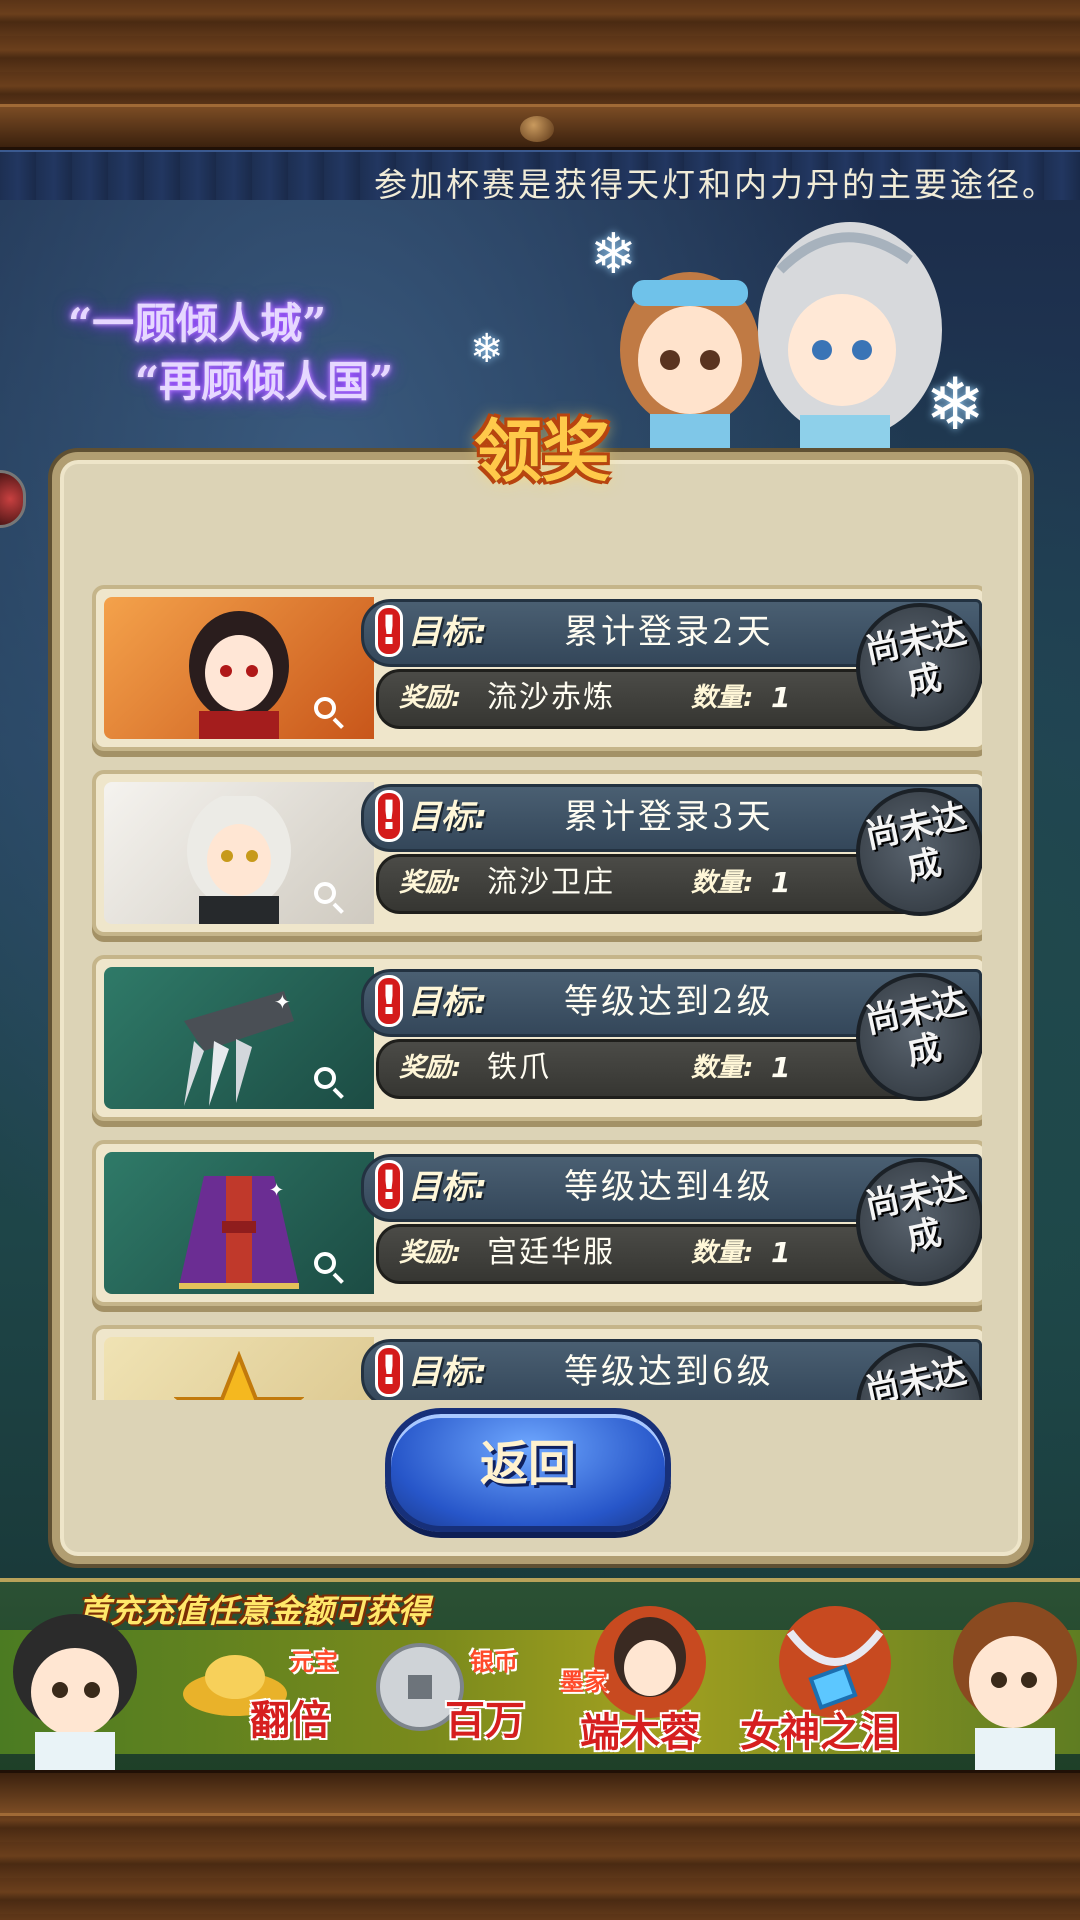  What do you see at coordinates (640, 1732) in the screenshot?
I see `promo-big-text: 端木蓉` at bounding box center [640, 1732].